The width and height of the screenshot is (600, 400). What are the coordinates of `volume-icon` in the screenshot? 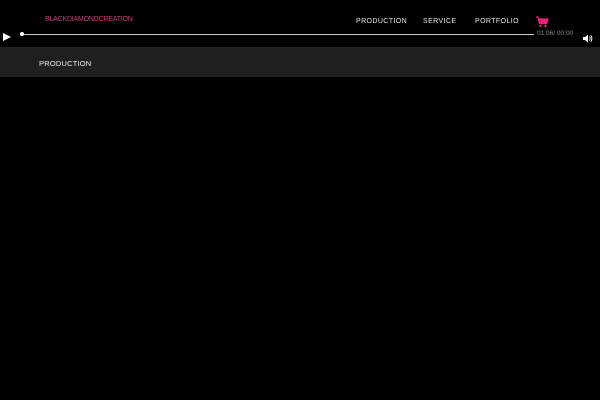 It's located at (588, 36).